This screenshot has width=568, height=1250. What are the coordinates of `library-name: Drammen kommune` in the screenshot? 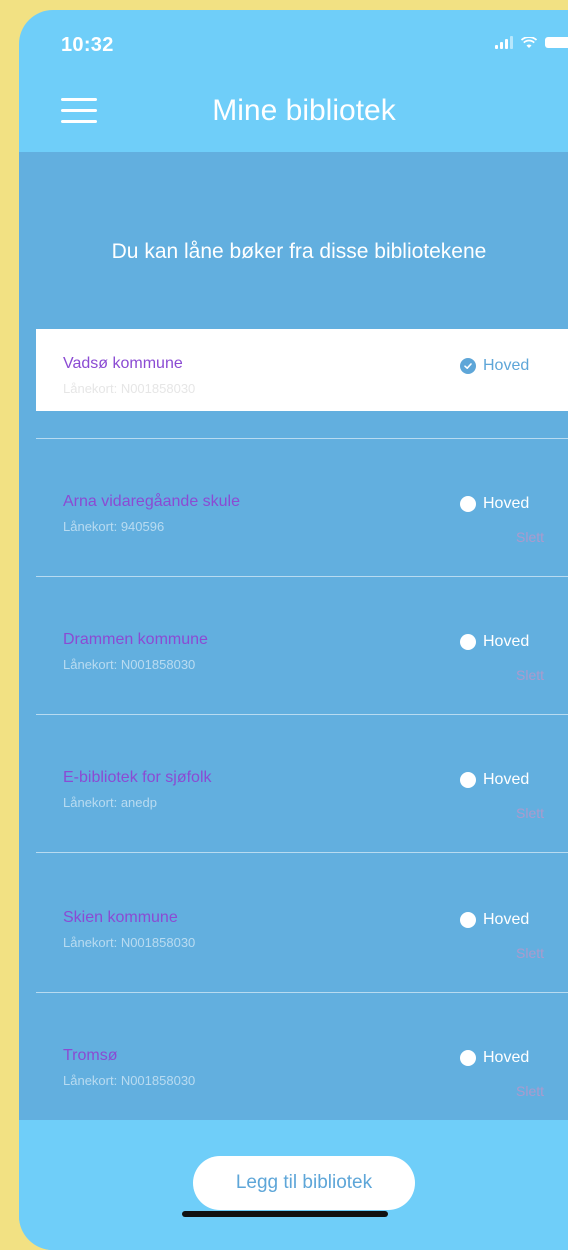 It's located at (135, 639).